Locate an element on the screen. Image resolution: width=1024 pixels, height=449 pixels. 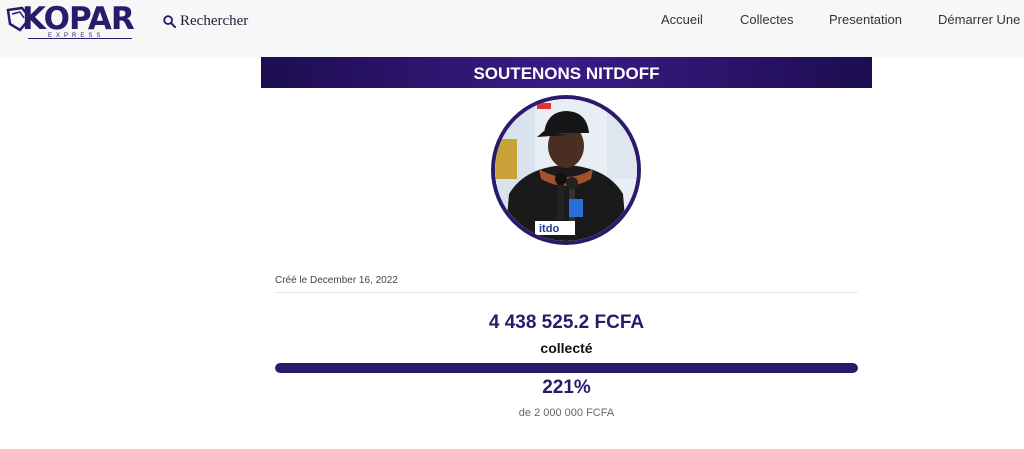
search-link: Rechercher is located at coordinates (205, 21).